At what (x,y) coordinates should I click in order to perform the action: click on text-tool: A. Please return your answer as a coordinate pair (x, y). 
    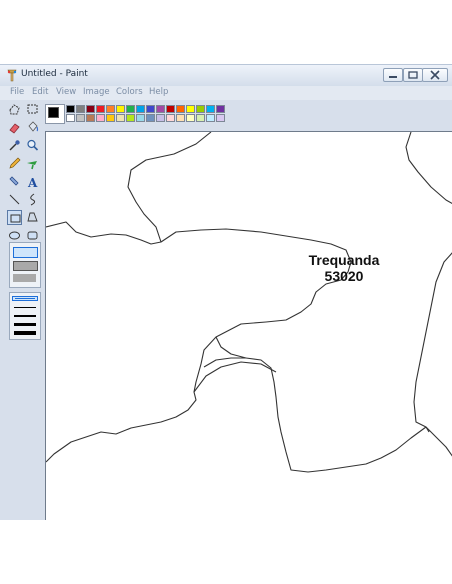
    Looking at the image, I should click on (32, 182).